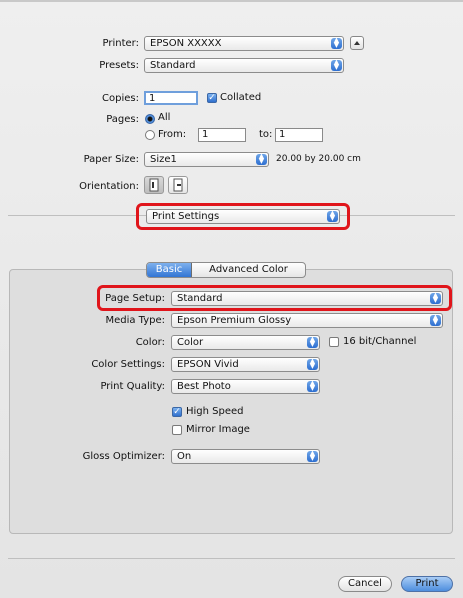  I want to click on presets-popup: Standard ▲ ▼, so click(244, 65).